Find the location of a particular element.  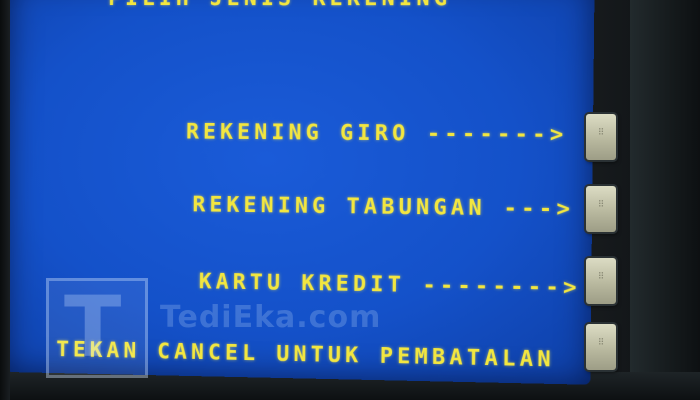

option-leader: ------- is located at coordinates (488, 133).